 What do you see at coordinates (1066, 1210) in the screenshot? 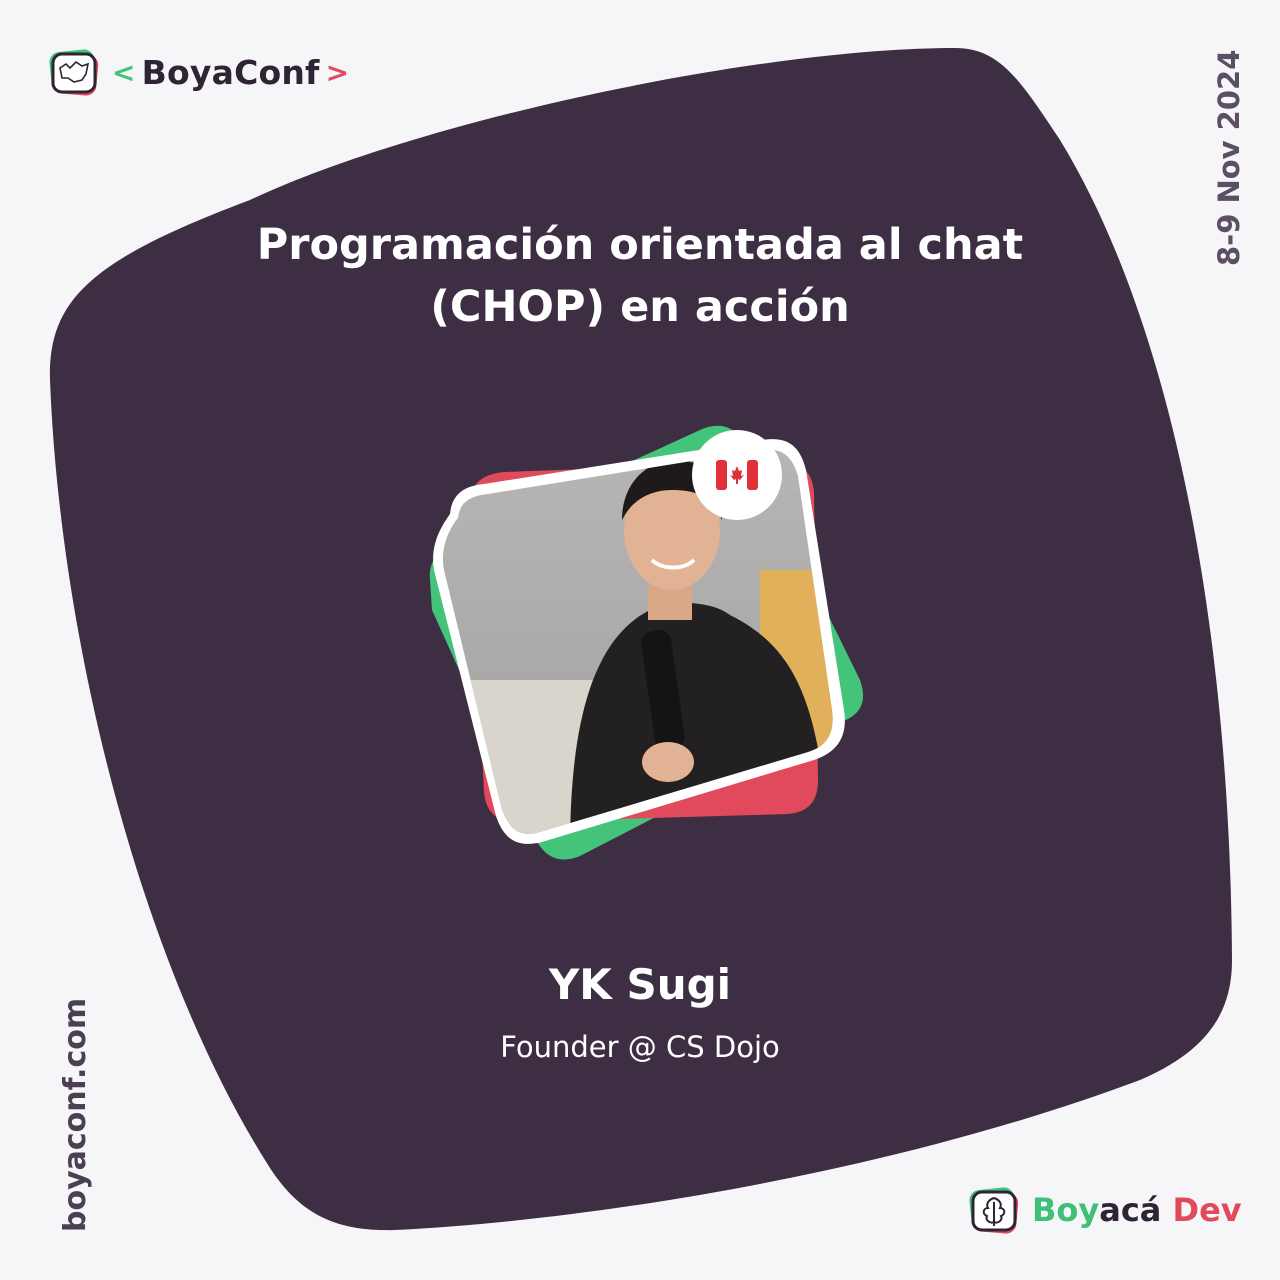
I see `footer-brand-part-1: Boy` at bounding box center [1066, 1210].